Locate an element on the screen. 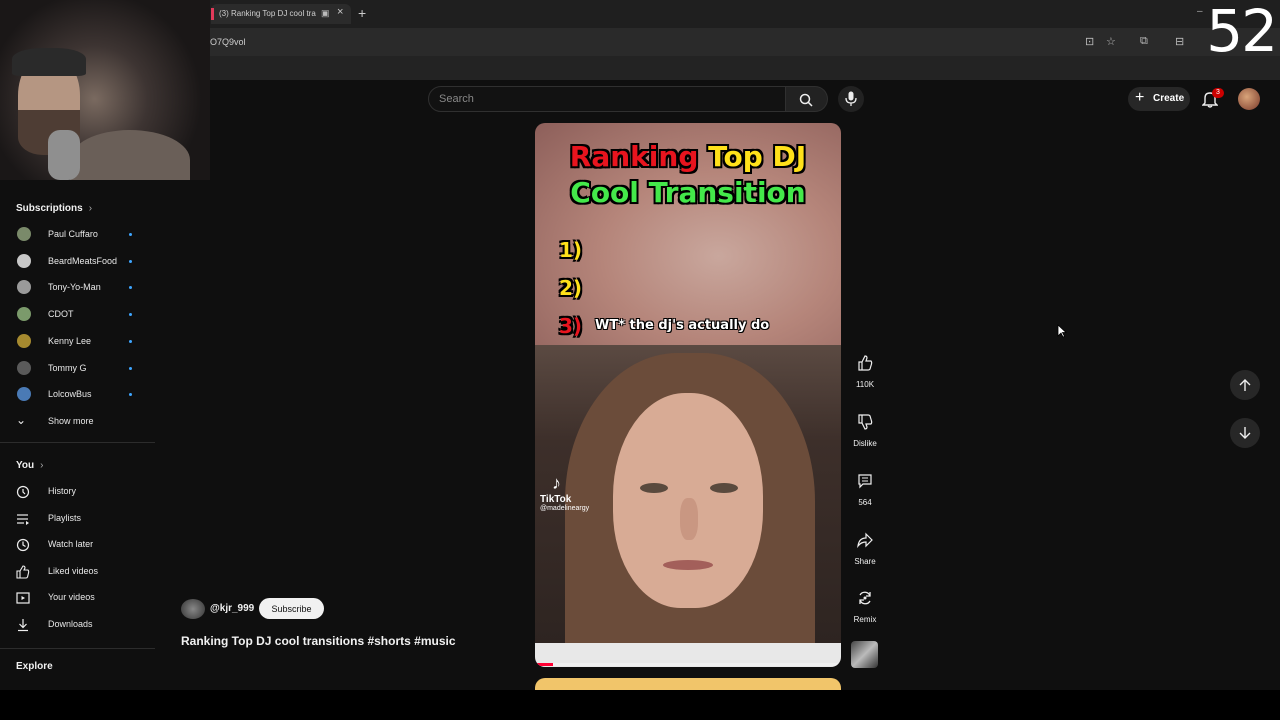  sidebar-item-label: Your videos is located at coordinates (71, 597).